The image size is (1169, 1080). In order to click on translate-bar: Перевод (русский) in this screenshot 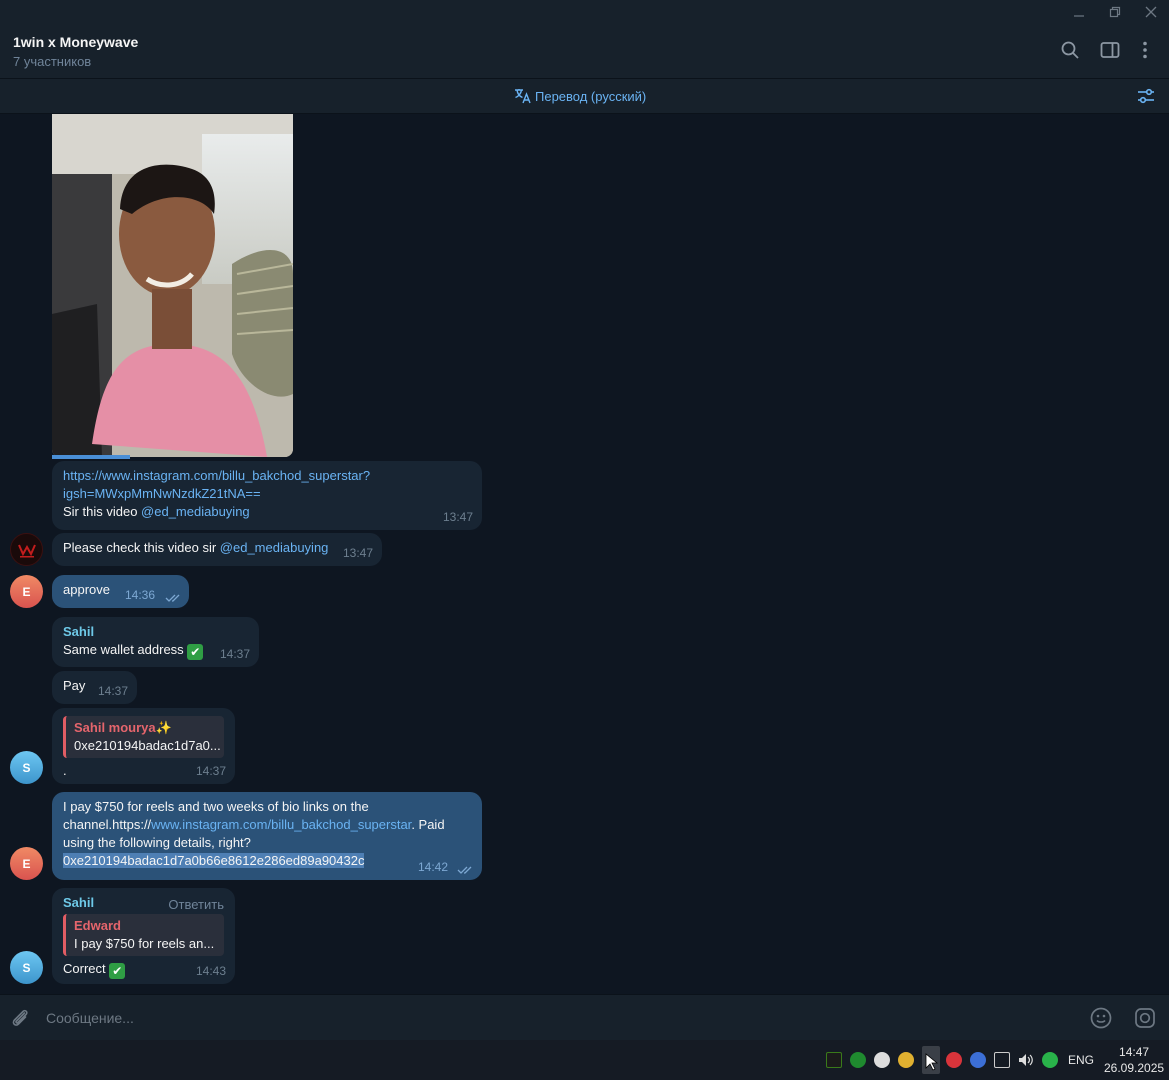, I will do `click(584, 96)`.